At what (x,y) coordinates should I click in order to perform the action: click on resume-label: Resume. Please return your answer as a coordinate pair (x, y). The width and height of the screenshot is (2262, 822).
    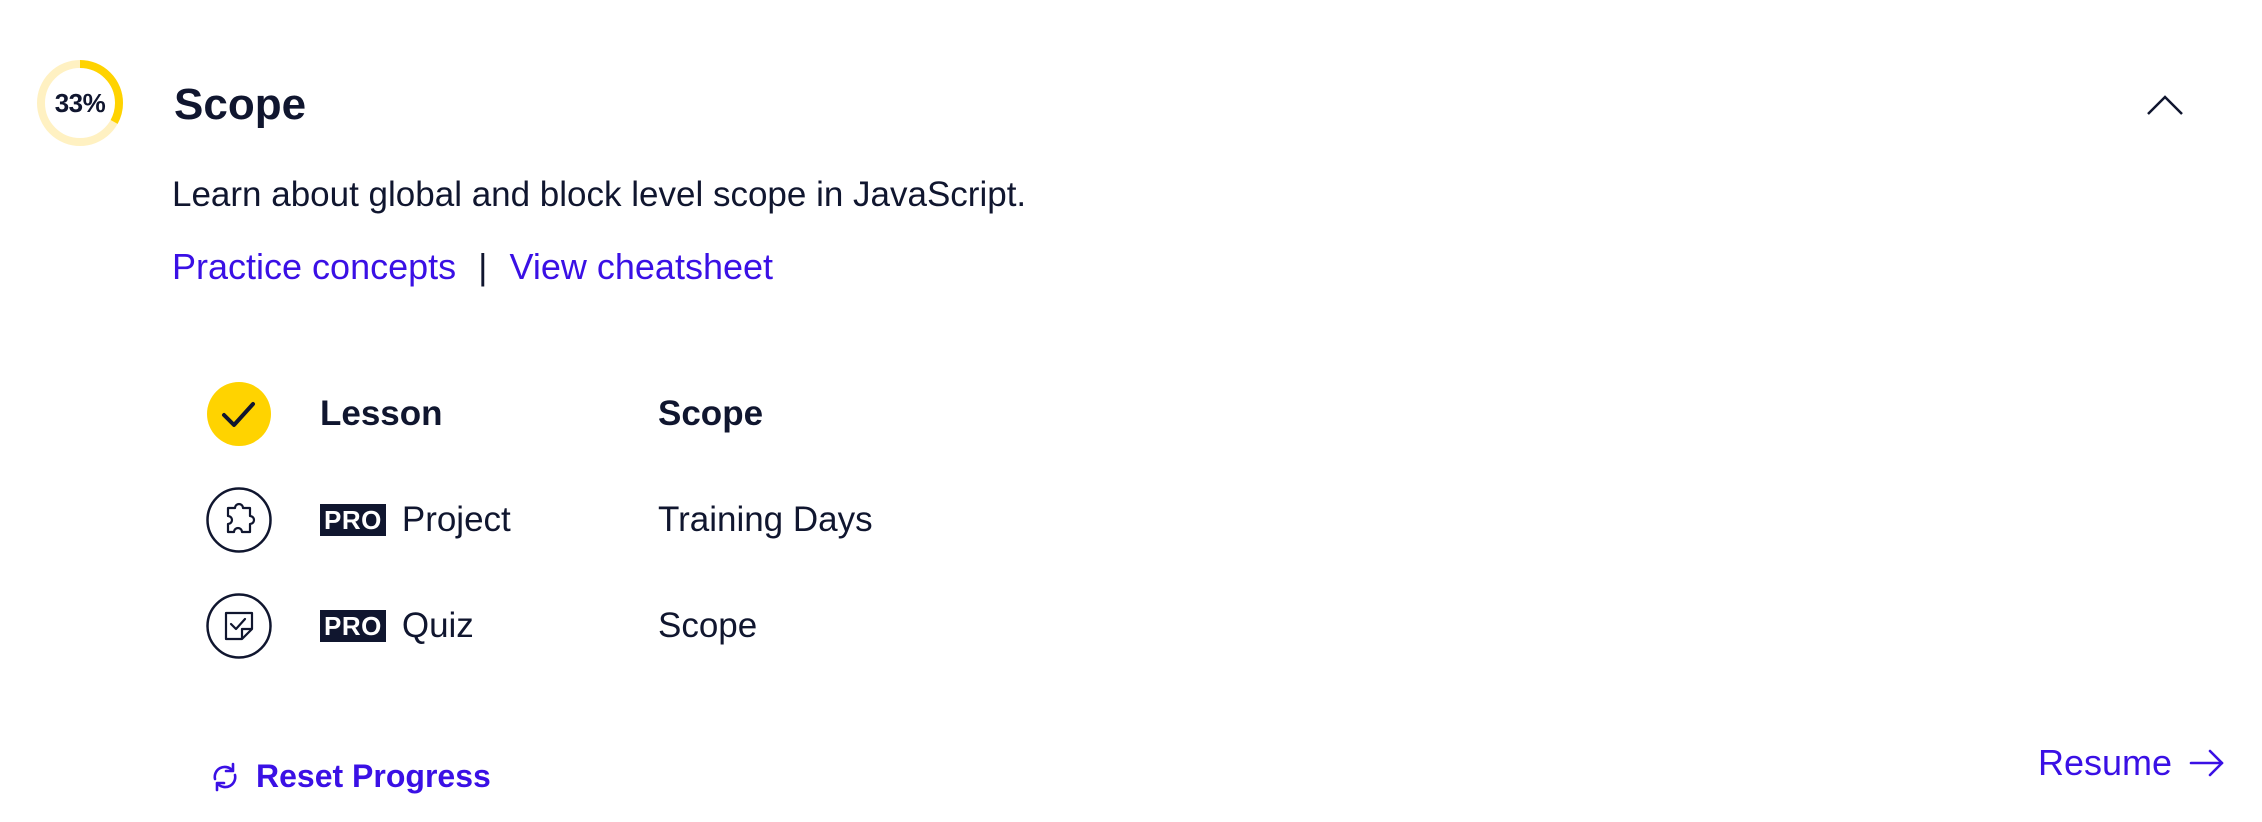
    Looking at the image, I should click on (2105, 762).